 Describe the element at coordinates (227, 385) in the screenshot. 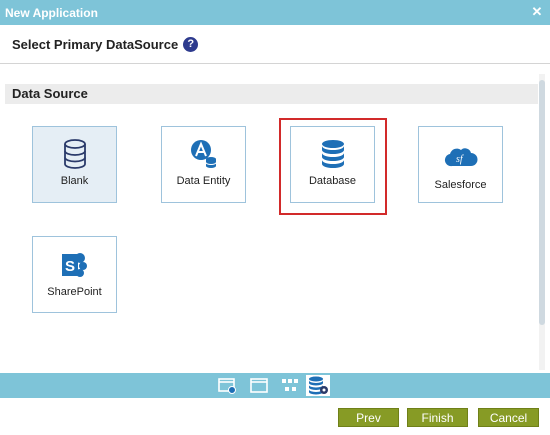

I see `app-window-icon` at that location.